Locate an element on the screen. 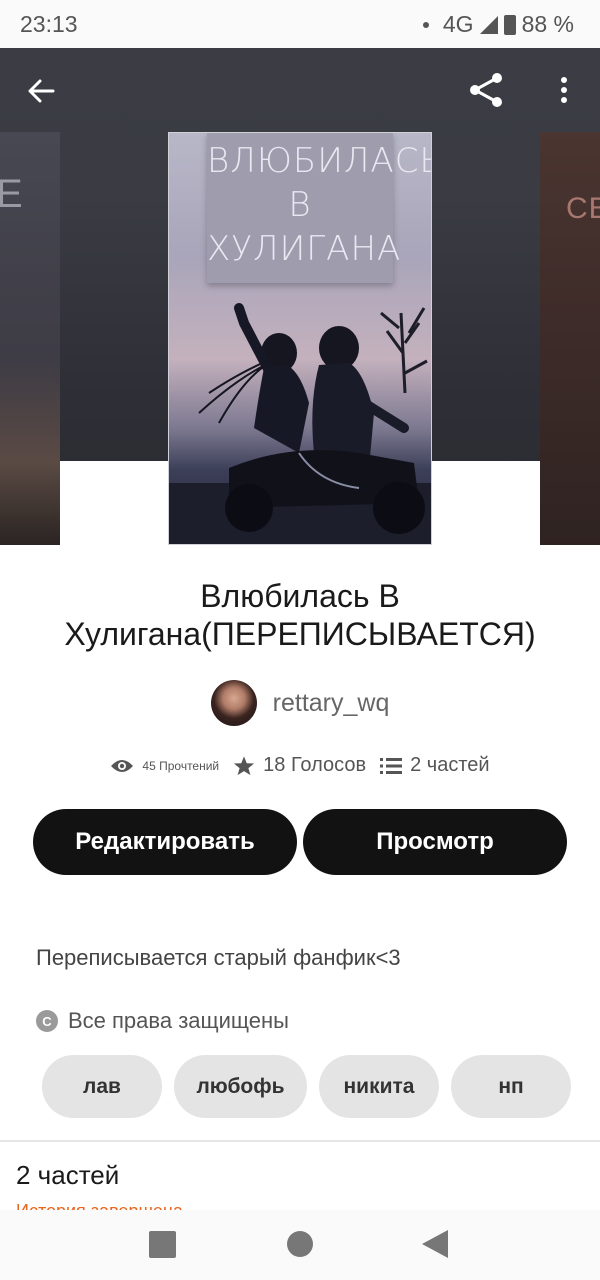 This screenshot has width=600, height=1280. story-description: Переписывается старый фанфик<3 is located at coordinates (218, 957).